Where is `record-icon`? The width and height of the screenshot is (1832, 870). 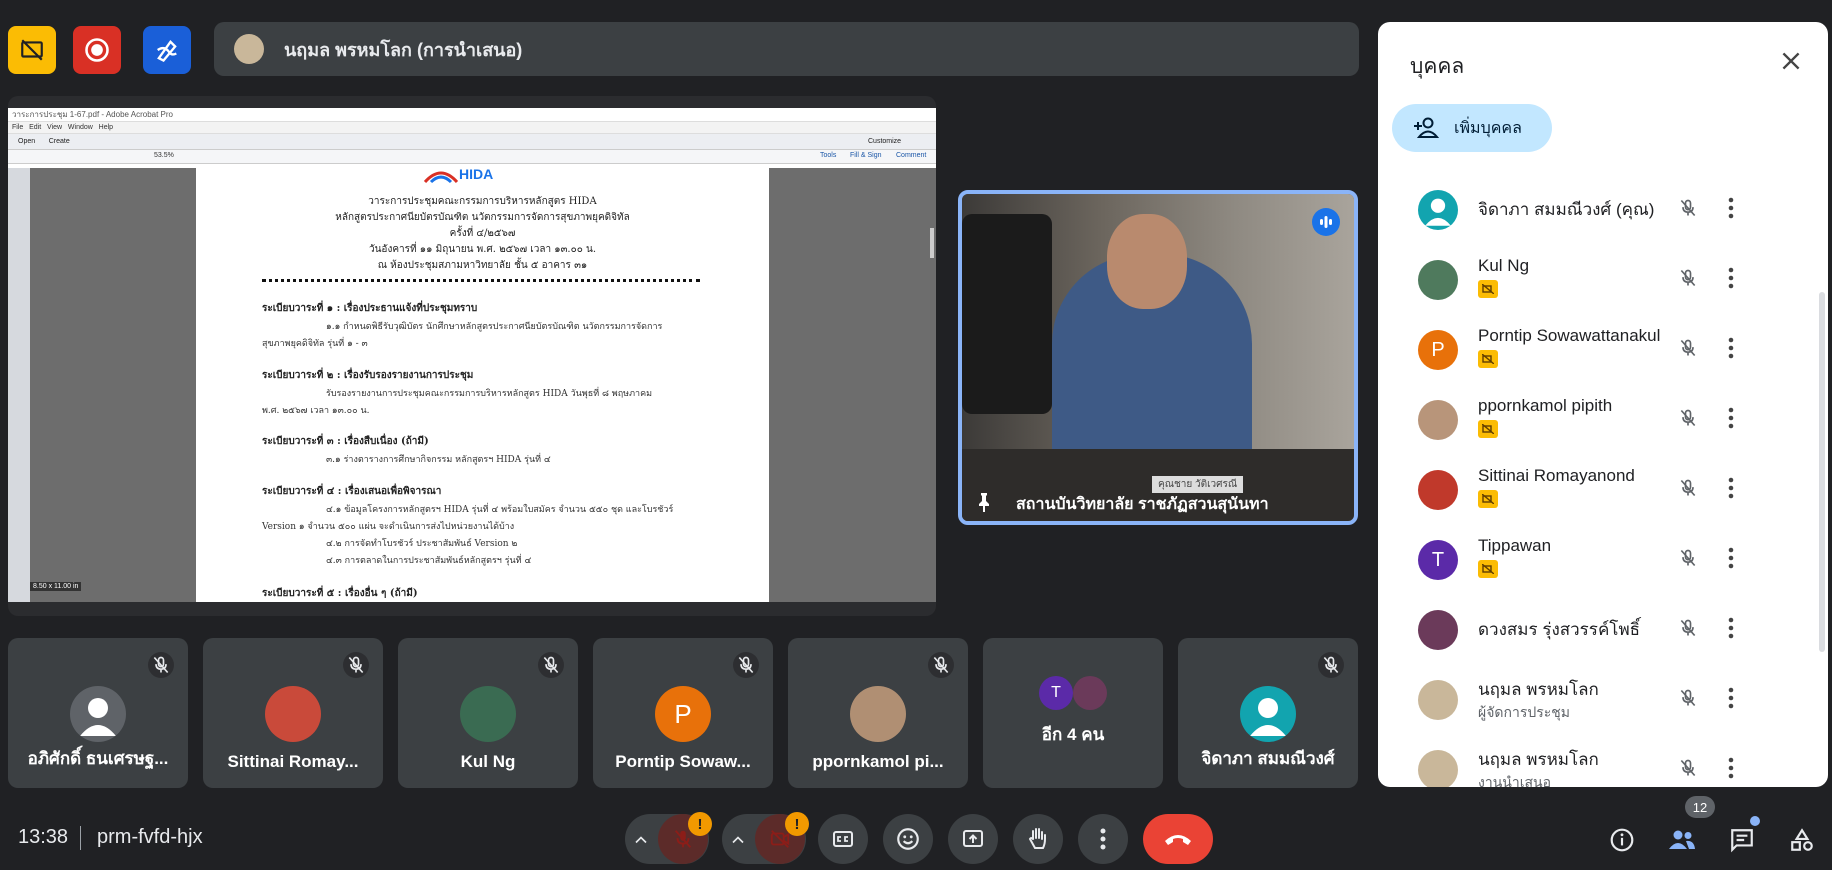 record-icon is located at coordinates (97, 50).